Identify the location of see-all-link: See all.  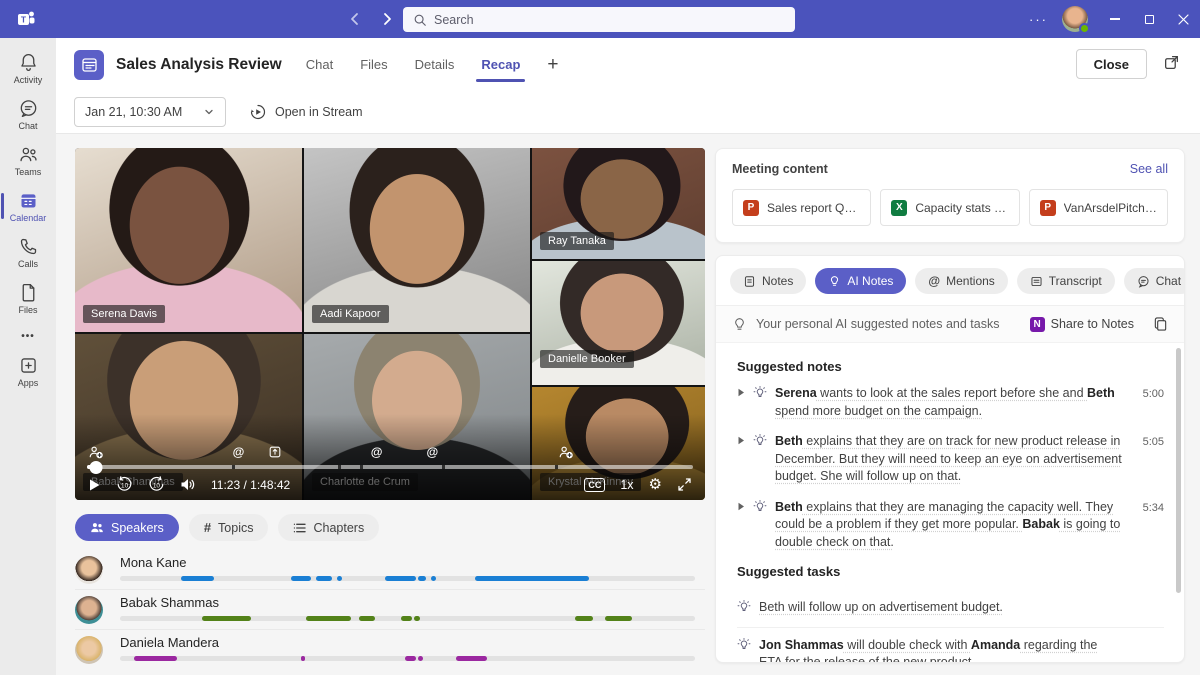
(1149, 169).